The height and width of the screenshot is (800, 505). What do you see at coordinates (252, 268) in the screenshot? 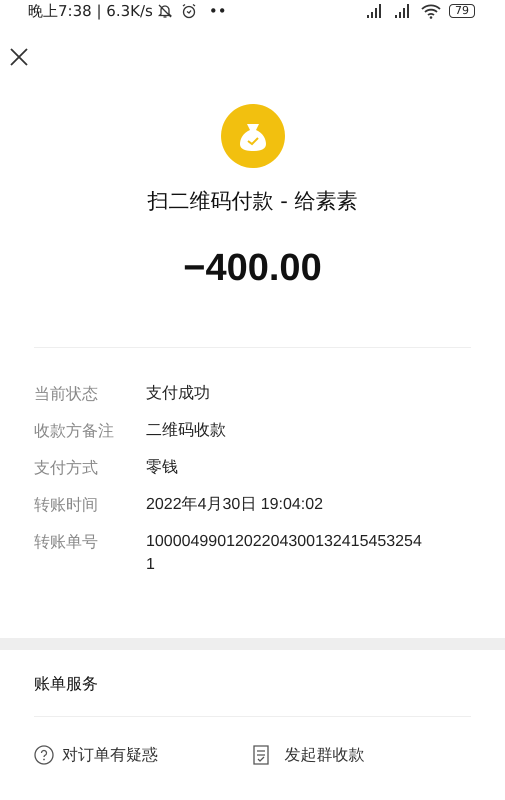
I see `payment-amount: −400.00` at bounding box center [252, 268].